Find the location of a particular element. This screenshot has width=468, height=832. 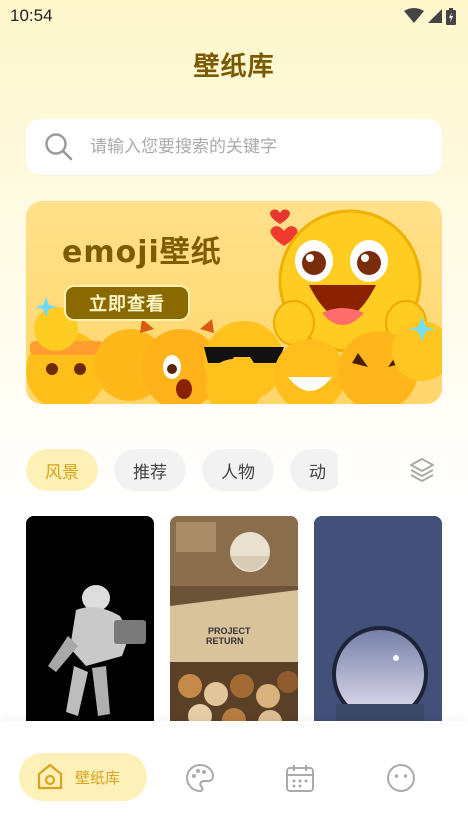

search-input is located at coordinates (250, 147).